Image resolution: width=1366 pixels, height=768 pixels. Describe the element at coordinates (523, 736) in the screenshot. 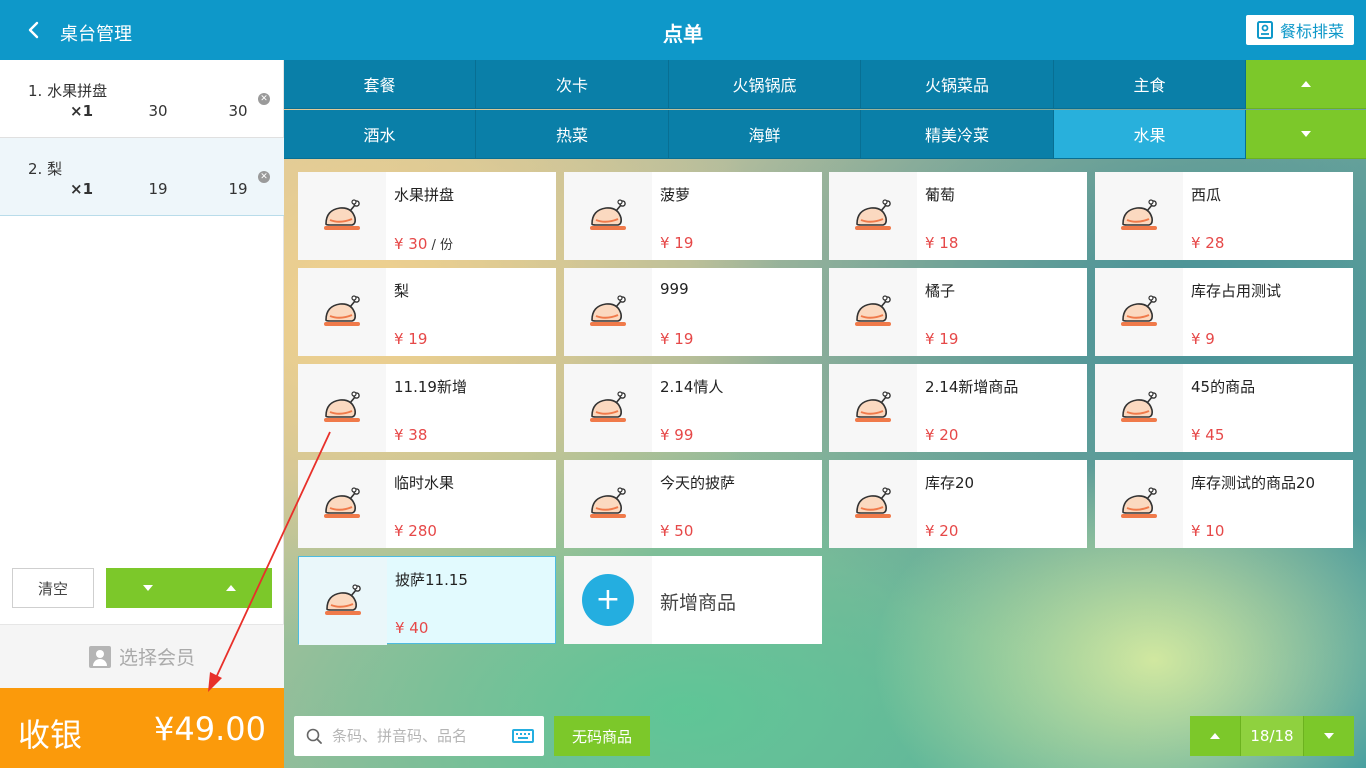

I see `keyboard-icon` at that location.